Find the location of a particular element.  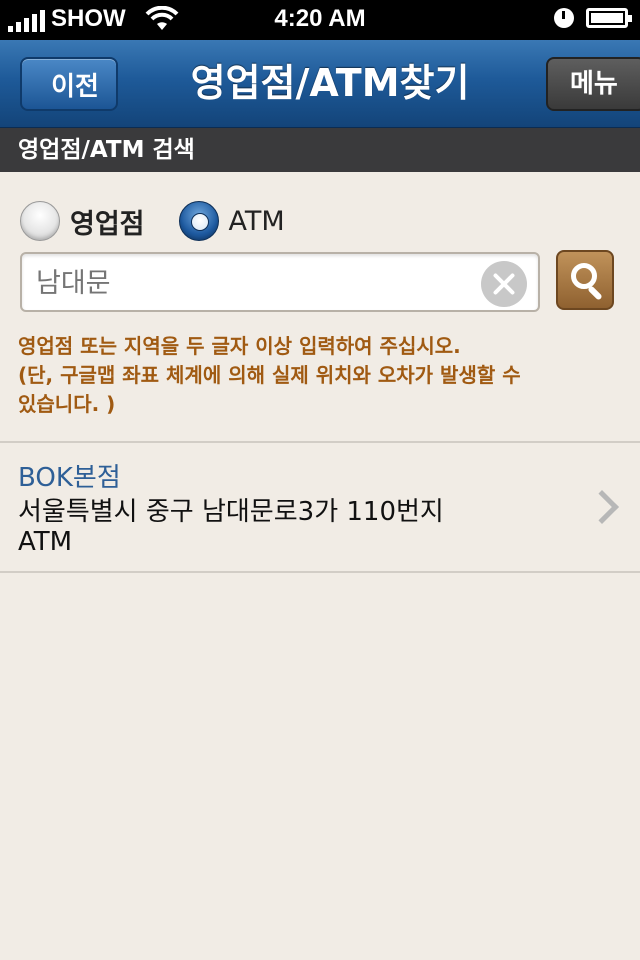

nav-bar: 이전 영업점/ATM찾기 메뉴 is located at coordinates (320, 84).